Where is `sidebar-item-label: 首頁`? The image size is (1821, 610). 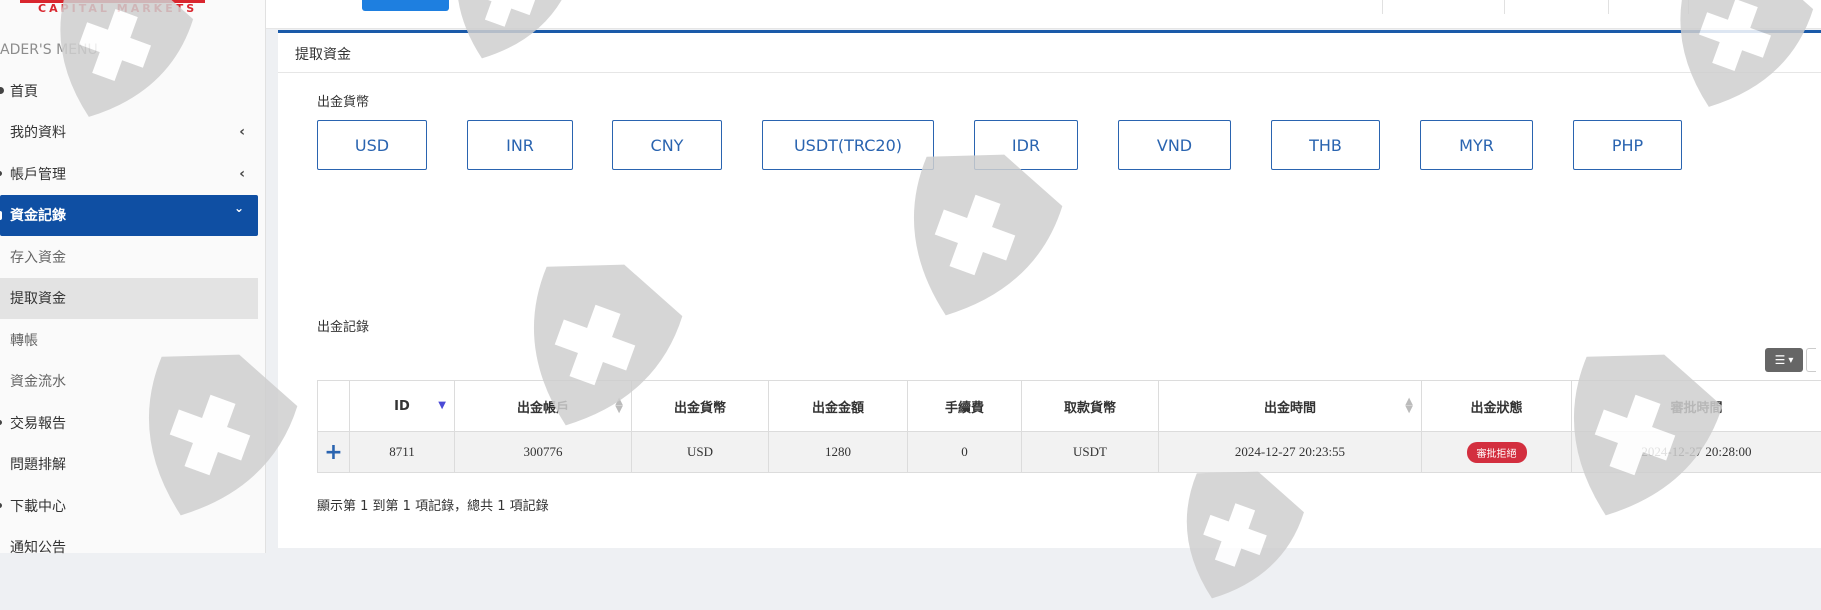 sidebar-item-label: 首頁 is located at coordinates (24, 91).